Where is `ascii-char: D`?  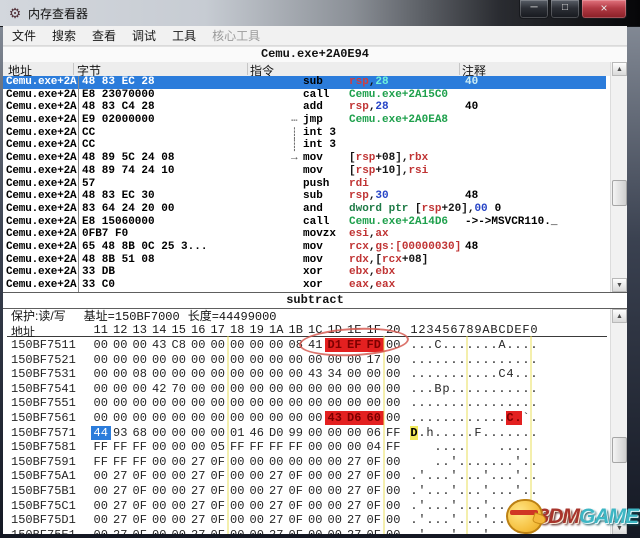
ascii-char: D is located at coordinates (414, 432).